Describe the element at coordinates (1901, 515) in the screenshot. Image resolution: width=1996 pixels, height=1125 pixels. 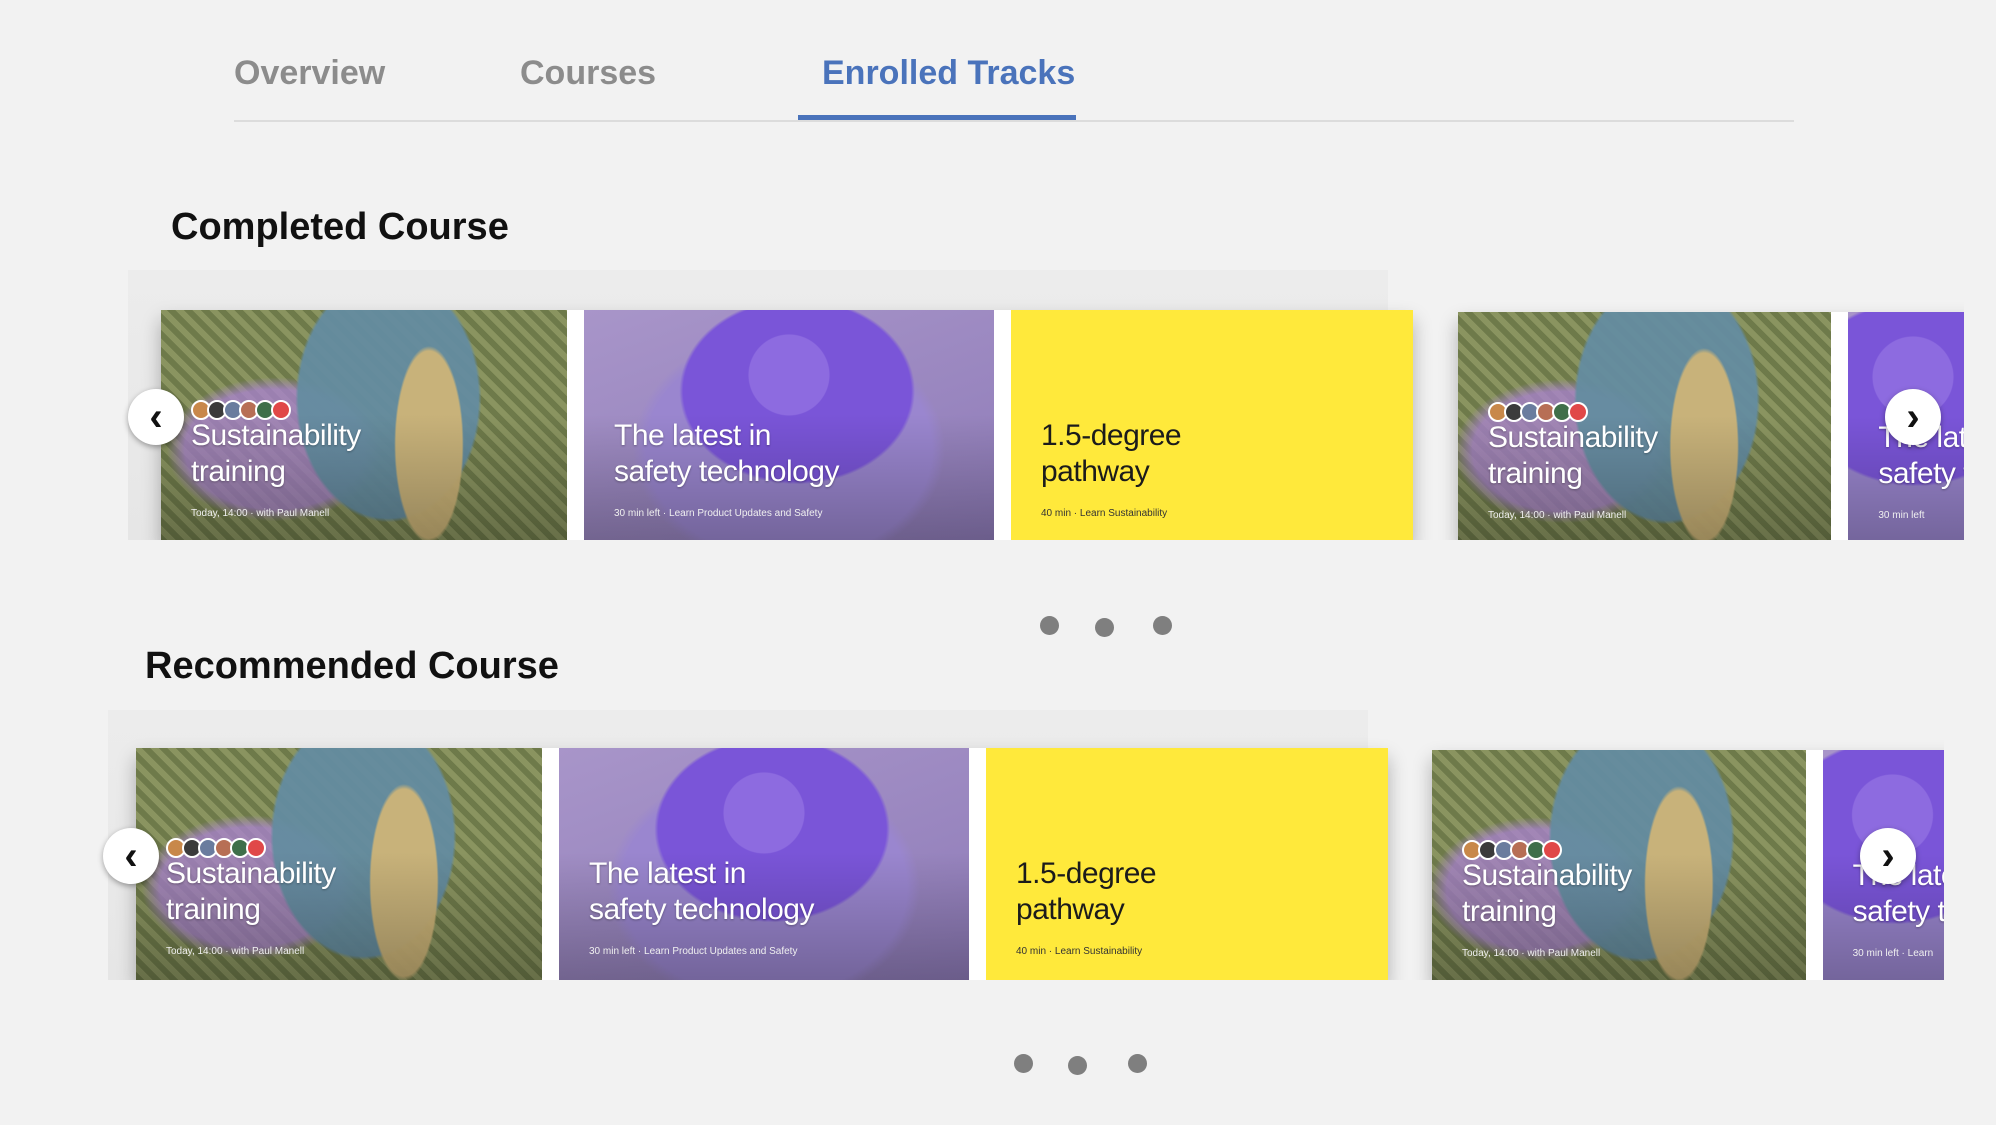
I see `course-card-meta: 30 min left` at that location.